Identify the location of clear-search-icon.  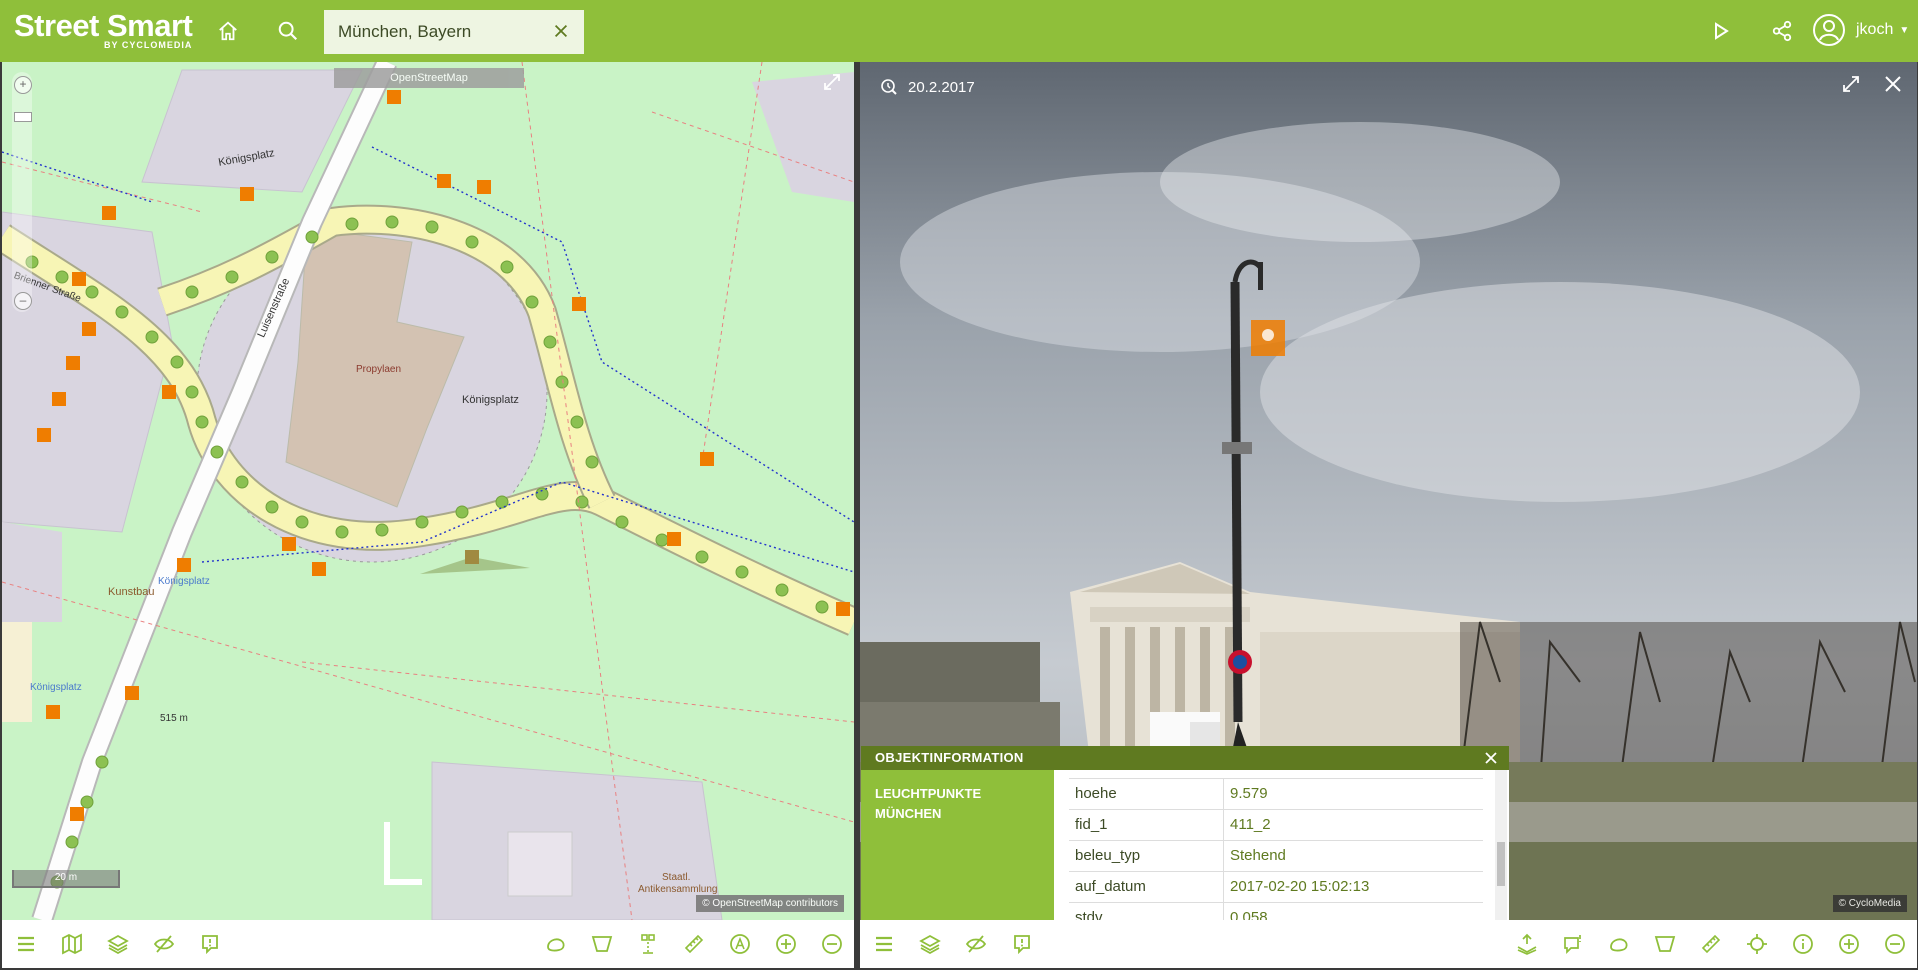
(562, 32).